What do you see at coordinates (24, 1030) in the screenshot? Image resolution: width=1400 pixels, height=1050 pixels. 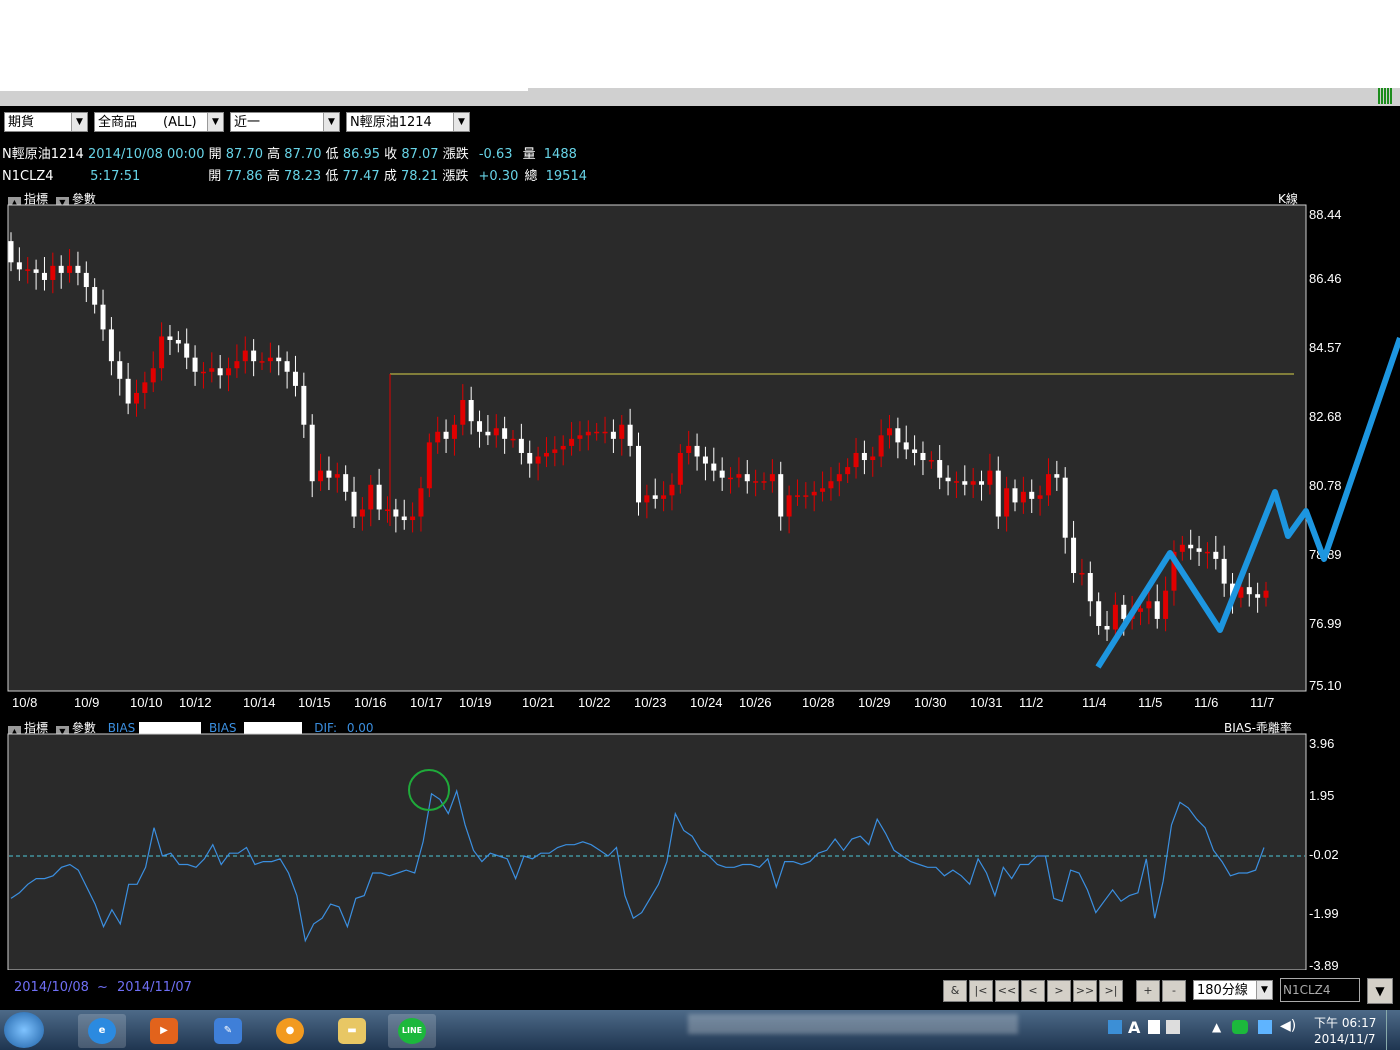 I see `start-orb-icon` at bounding box center [24, 1030].